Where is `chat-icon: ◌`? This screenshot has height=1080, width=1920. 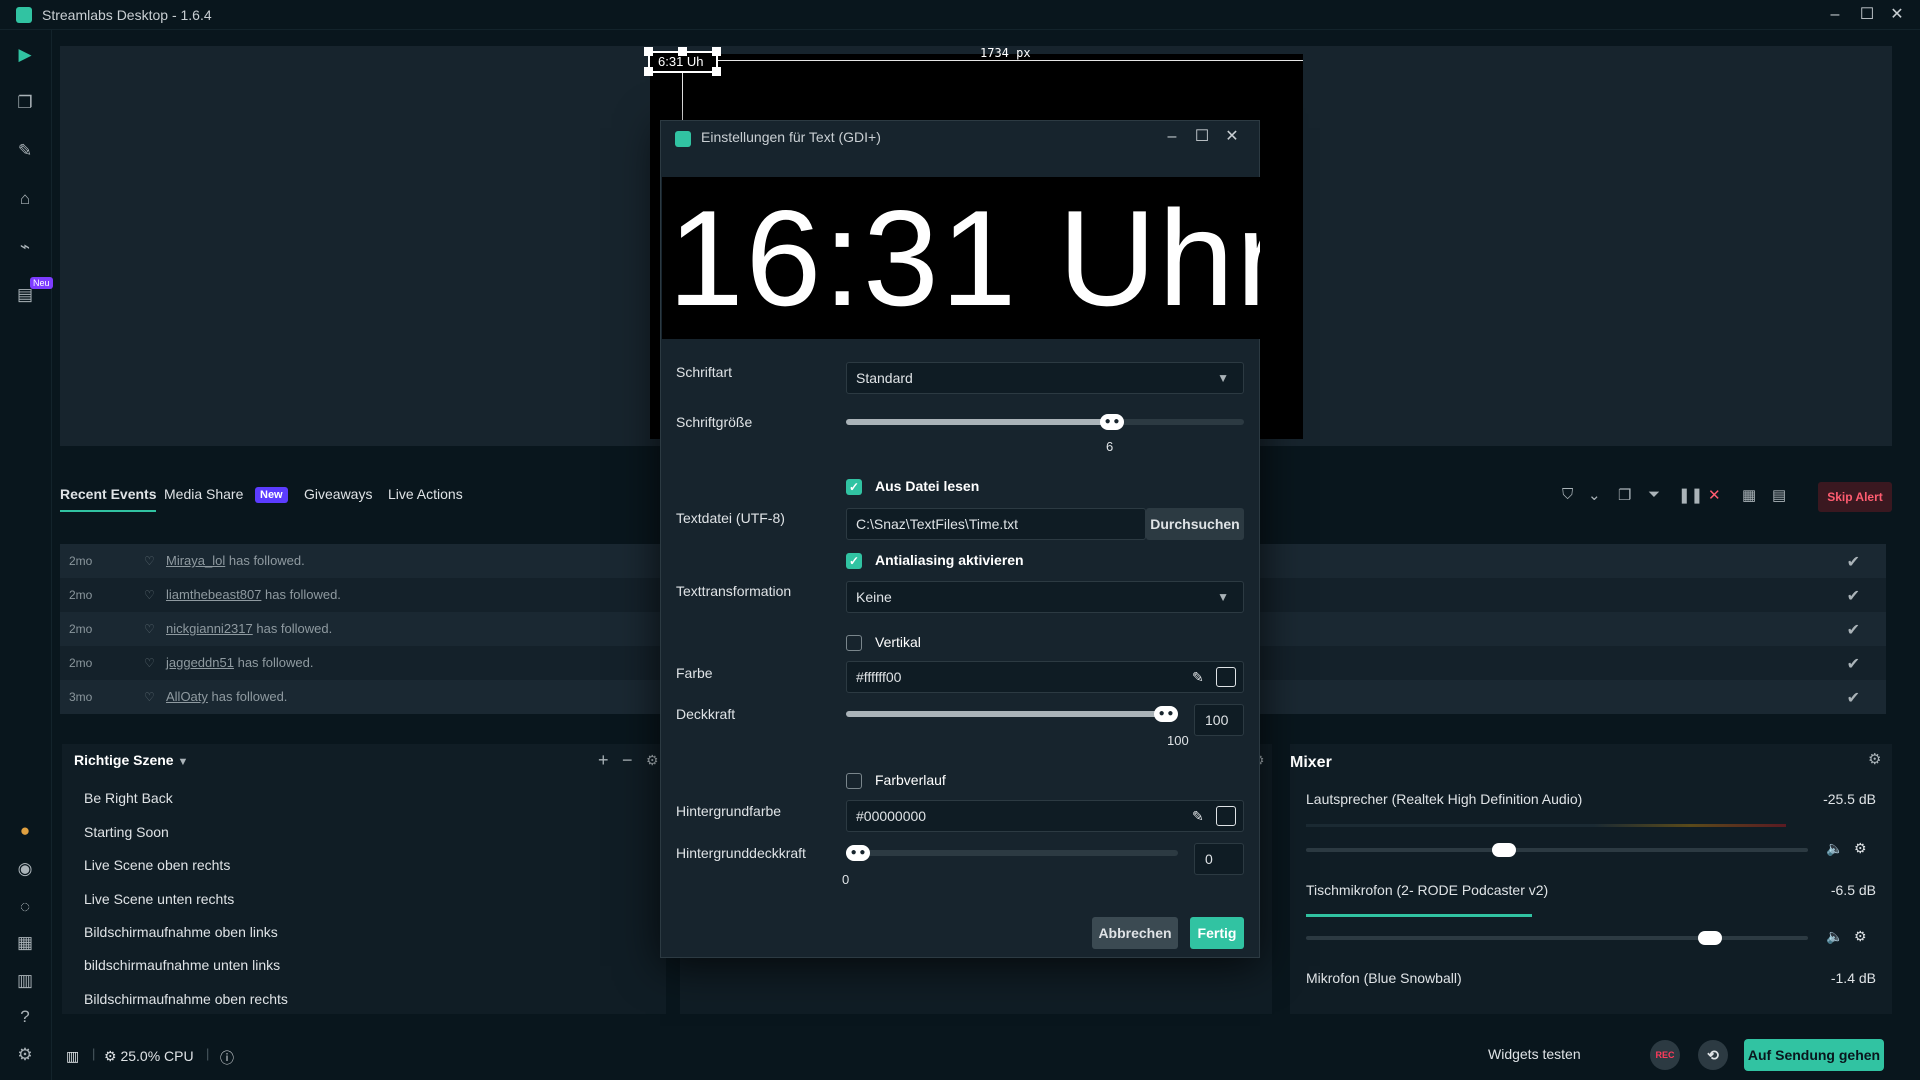 chat-icon: ◌ is located at coordinates (25, 907).